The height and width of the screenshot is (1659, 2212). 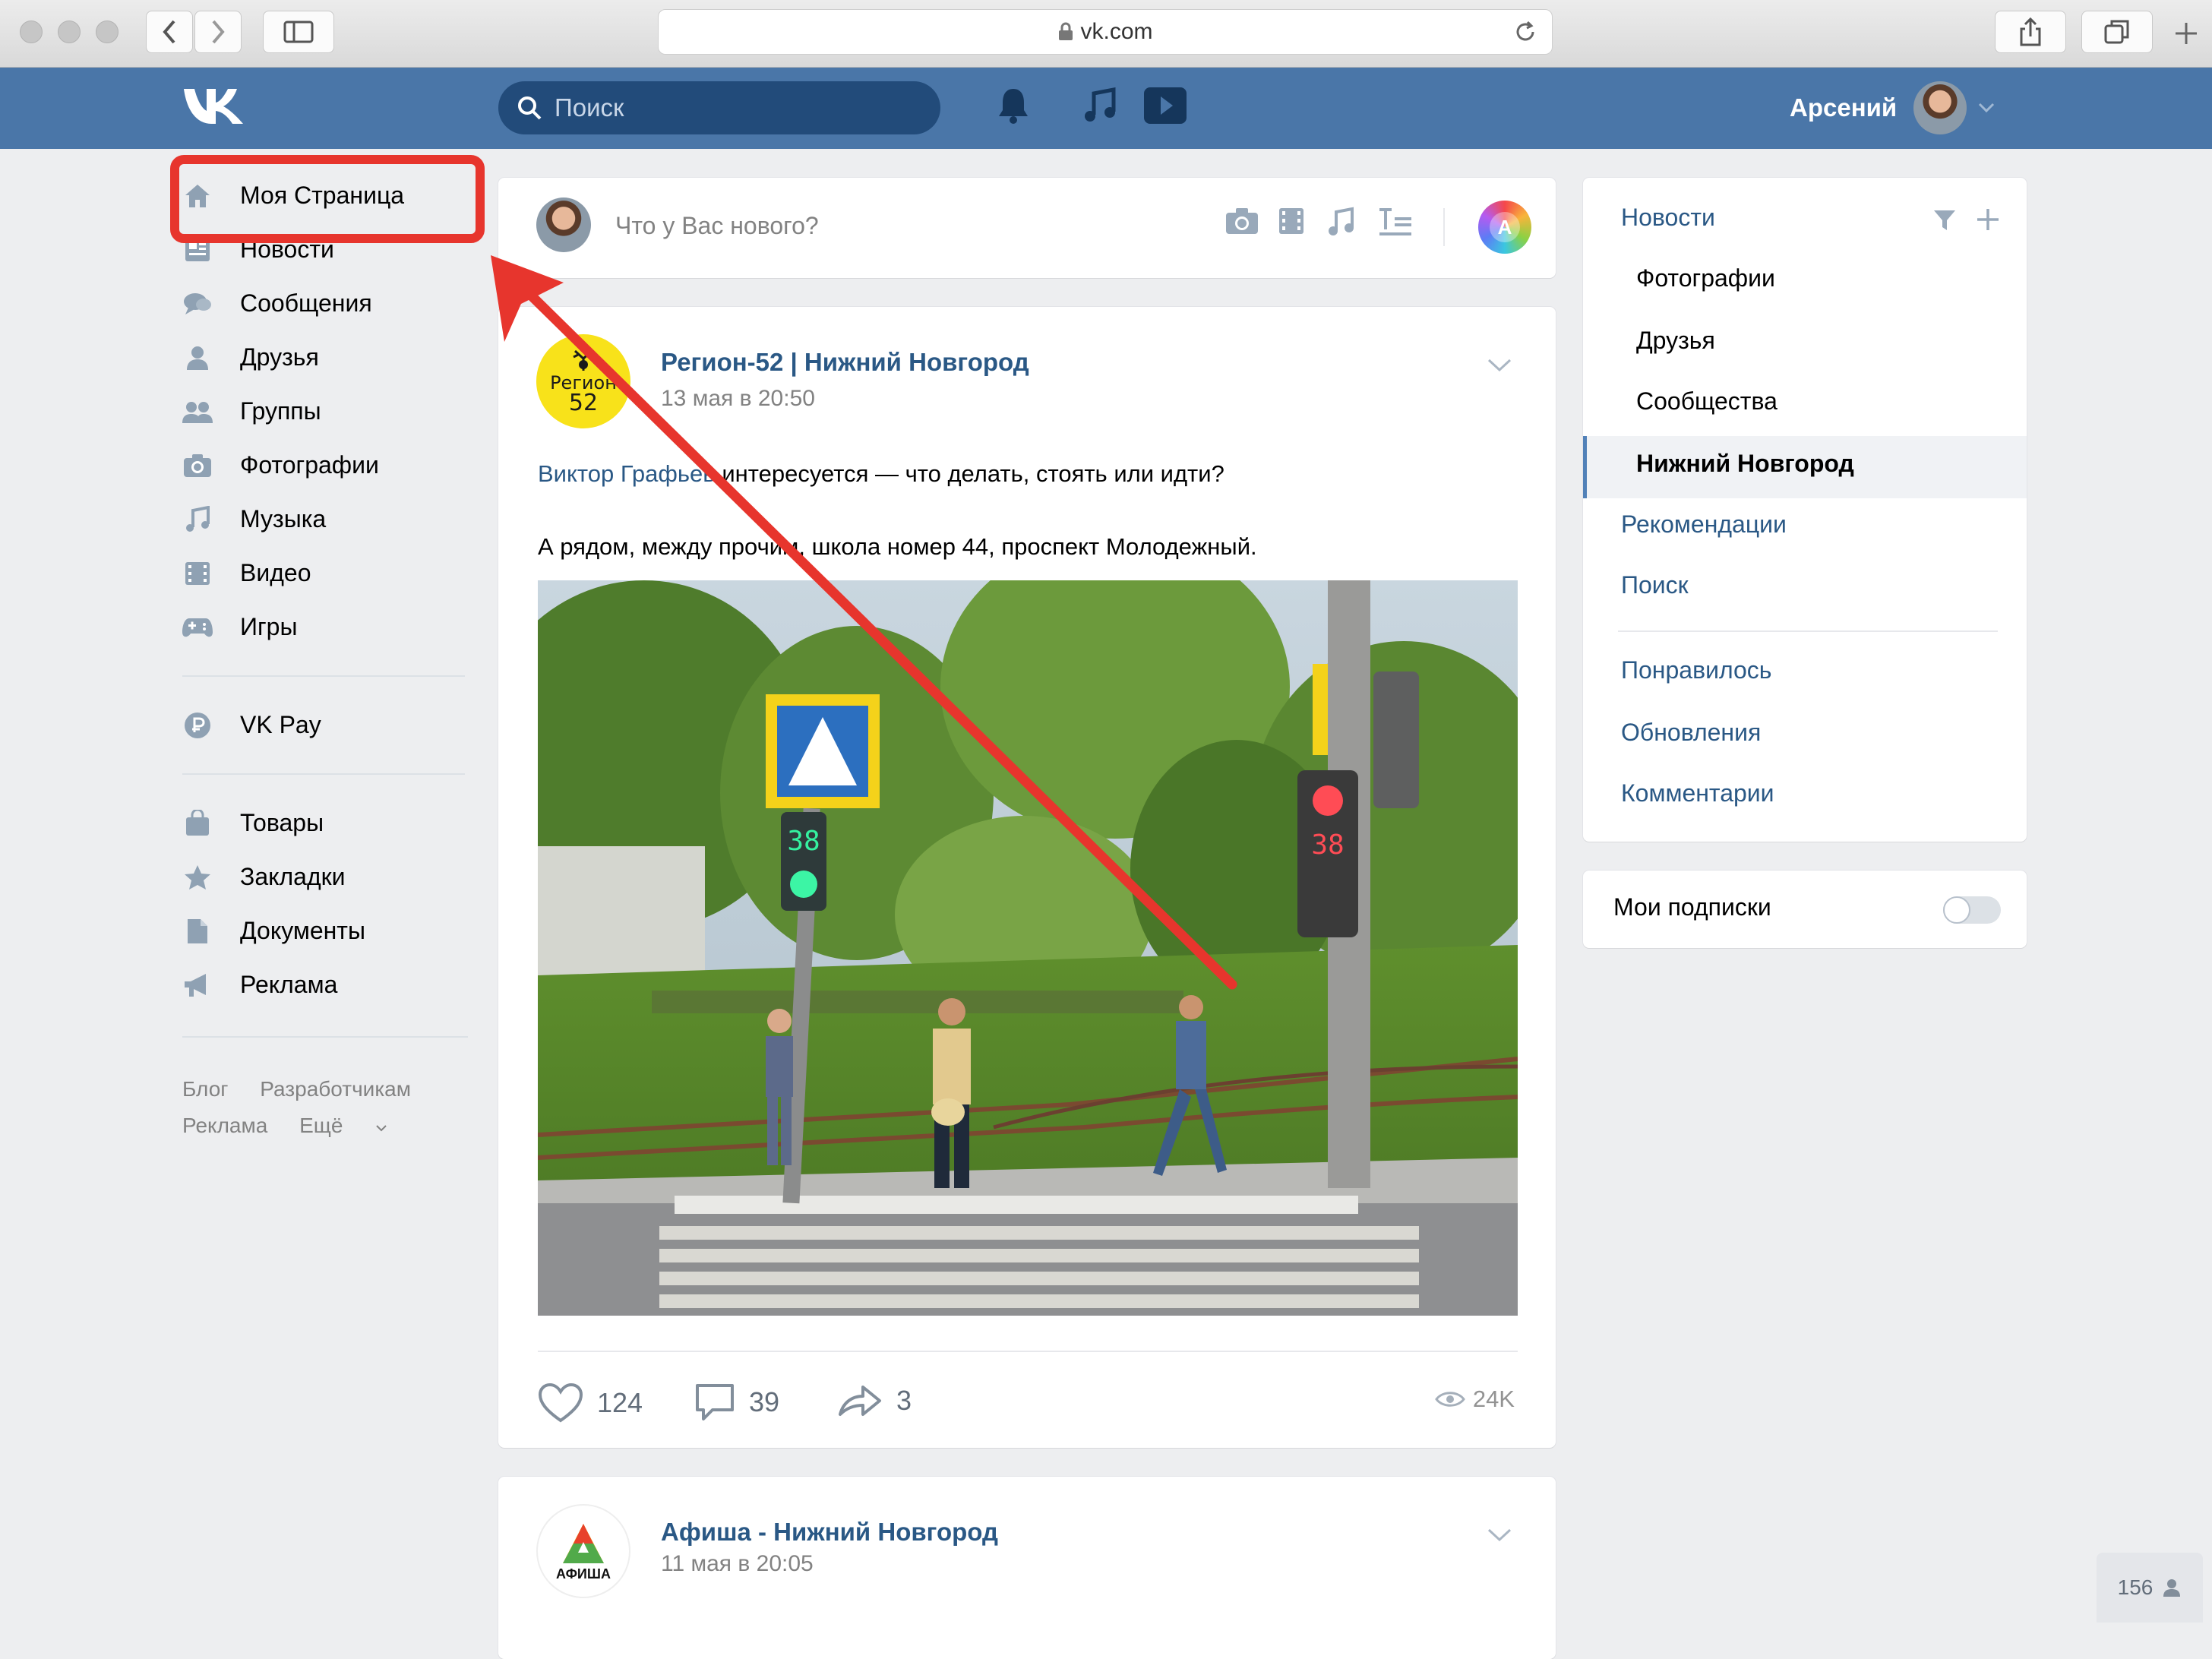 What do you see at coordinates (1585, 467) in the screenshot?
I see `active-item-indicator` at bounding box center [1585, 467].